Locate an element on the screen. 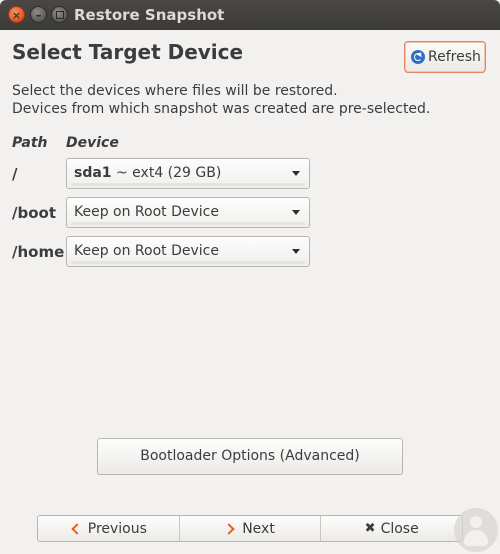  refresh-button: Refresh is located at coordinates (445, 57).